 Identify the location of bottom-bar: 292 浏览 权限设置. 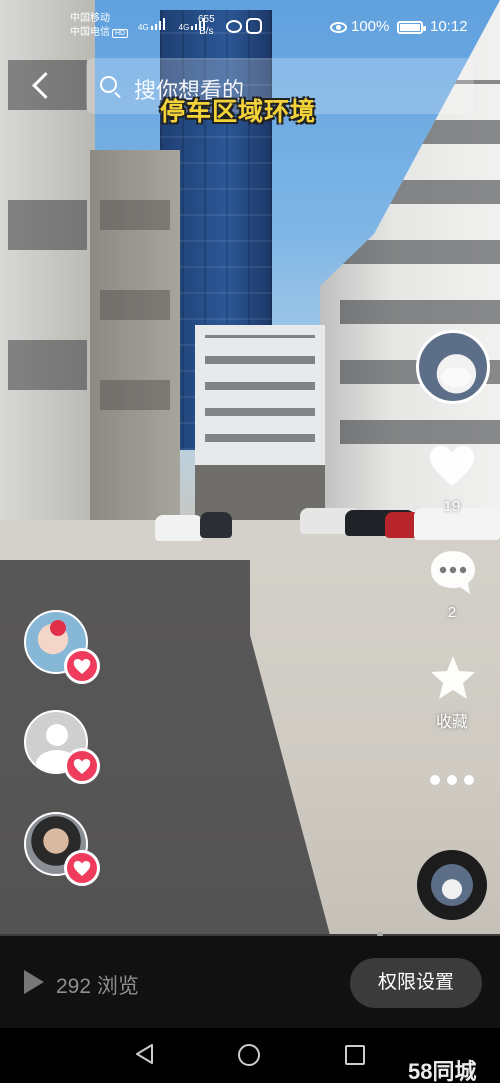
(250, 982).